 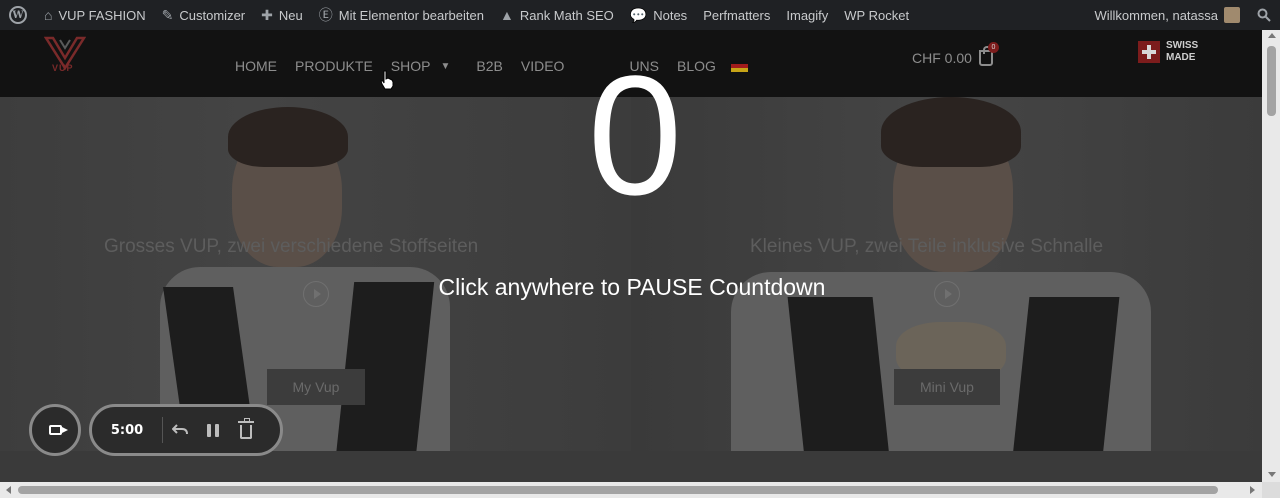 What do you see at coordinates (387, 80) in the screenshot?
I see `hand-cursor-icon` at bounding box center [387, 80].